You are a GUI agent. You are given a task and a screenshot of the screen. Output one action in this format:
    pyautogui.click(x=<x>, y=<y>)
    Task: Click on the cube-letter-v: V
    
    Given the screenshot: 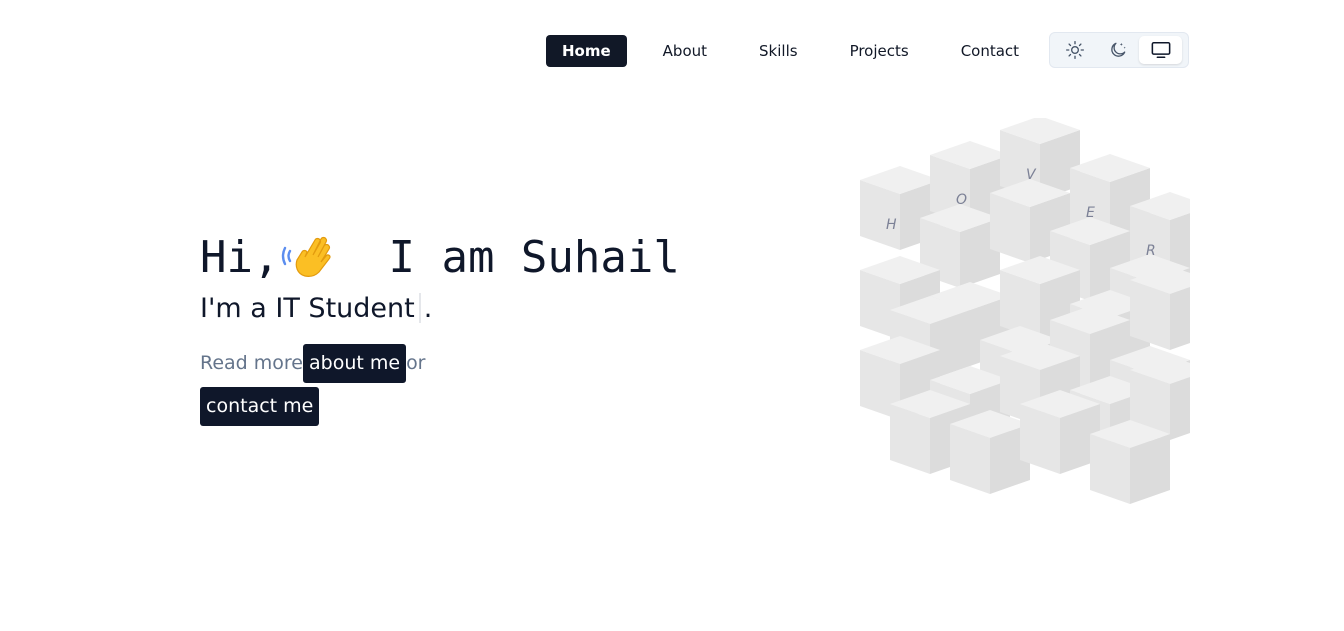 What is the action you would take?
    pyautogui.click(x=1031, y=175)
    